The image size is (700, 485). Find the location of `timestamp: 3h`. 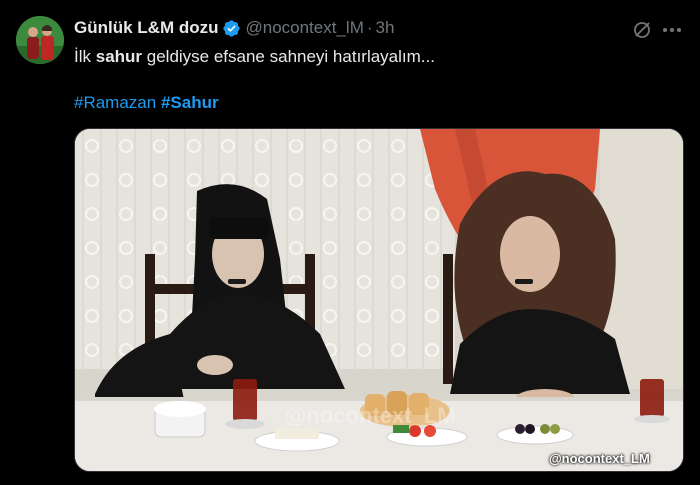

timestamp: 3h is located at coordinates (385, 28).